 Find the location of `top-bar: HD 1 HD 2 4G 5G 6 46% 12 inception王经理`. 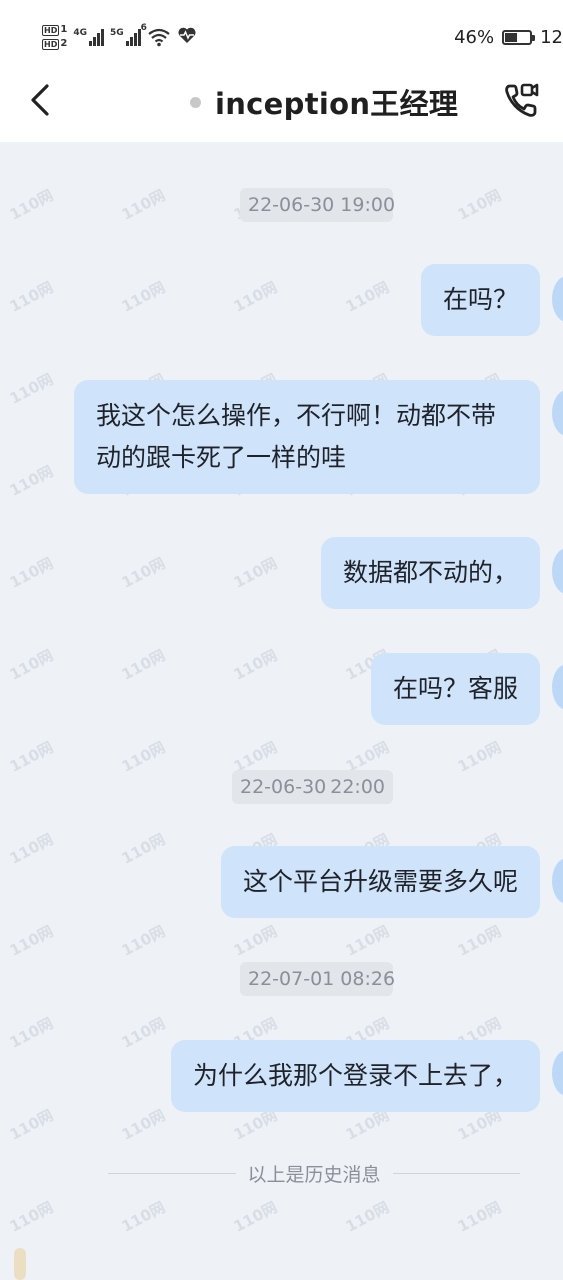

top-bar: HD 1 HD 2 4G 5G 6 46% 12 inception王经理 is located at coordinates (281, 71).